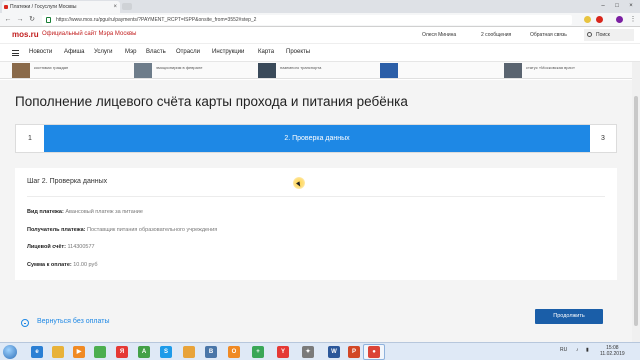 Image resolution: width=640 pixels, height=360 pixels. What do you see at coordinates (298, 52) in the screenshot?
I see `nav-item-projects: Проекты` at bounding box center [298, 52].